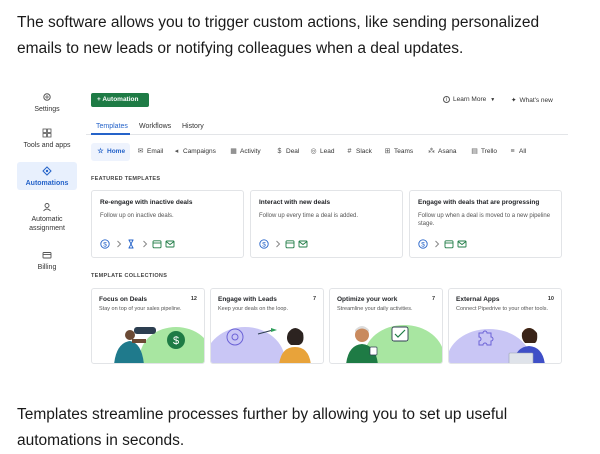 Image resolution: width=600 pixels, height=454 pixels. I want to click on featured-templates-heading: FEATURED TEMPLATES, so click(126, 179).